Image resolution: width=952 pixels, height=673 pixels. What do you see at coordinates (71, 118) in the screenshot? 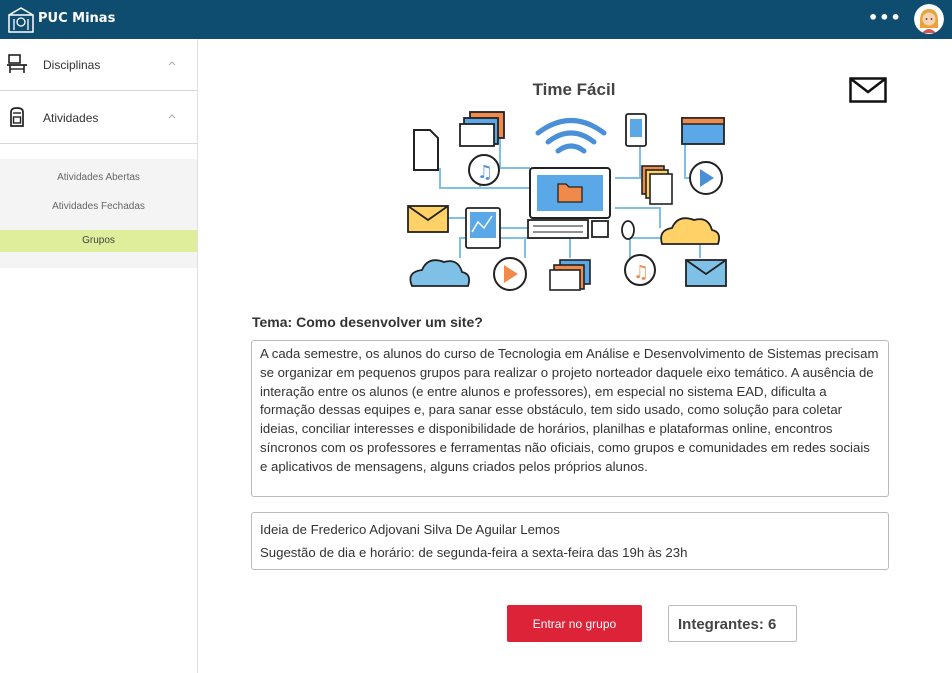
I see `sidebar-item-label: Atividades` at bounding box center [71, 118].